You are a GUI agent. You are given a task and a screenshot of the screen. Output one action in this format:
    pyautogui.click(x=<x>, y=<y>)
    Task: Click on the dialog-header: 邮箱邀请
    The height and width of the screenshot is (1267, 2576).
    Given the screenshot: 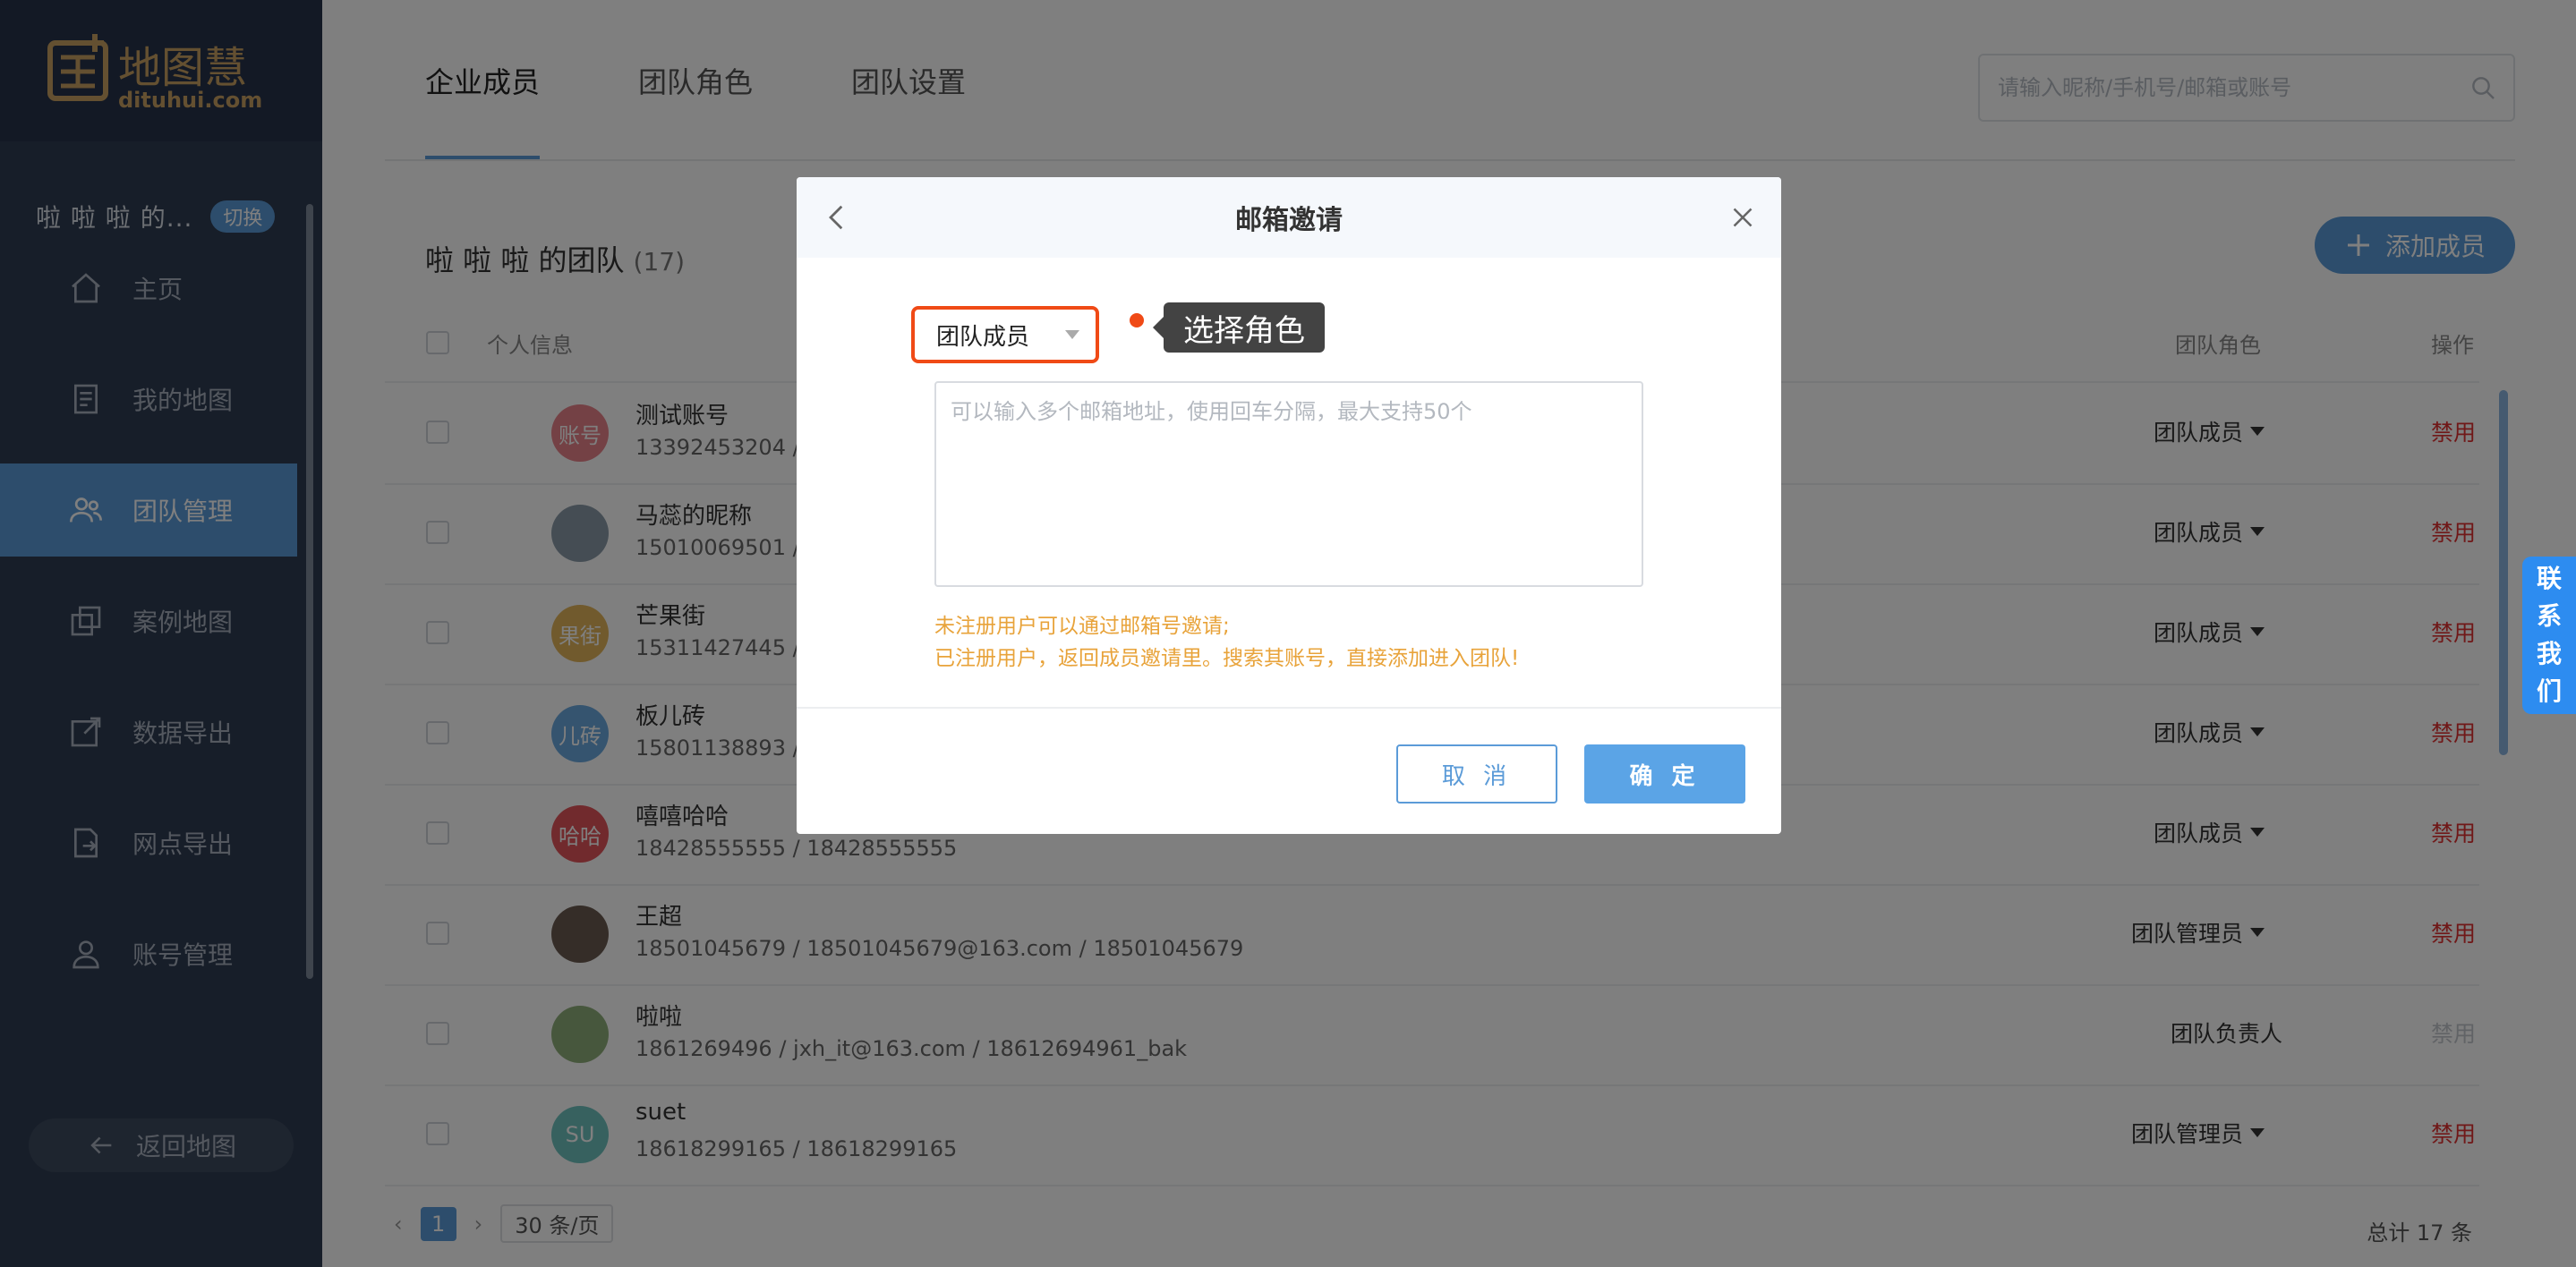 What is the action you would take?
    pyautogui.click(x=1289, y=217)
    